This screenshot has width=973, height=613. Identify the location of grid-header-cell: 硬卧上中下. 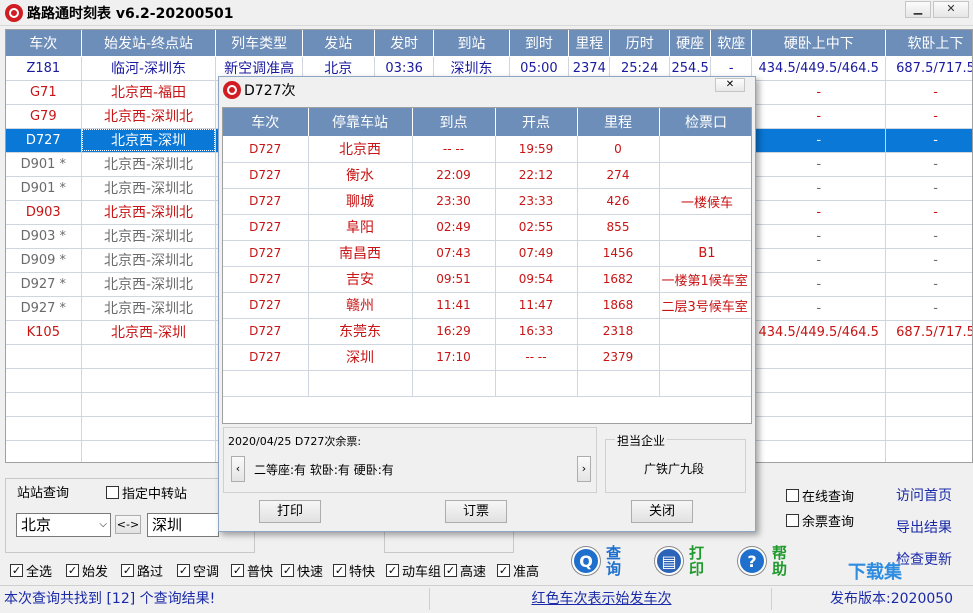
(819, 43).